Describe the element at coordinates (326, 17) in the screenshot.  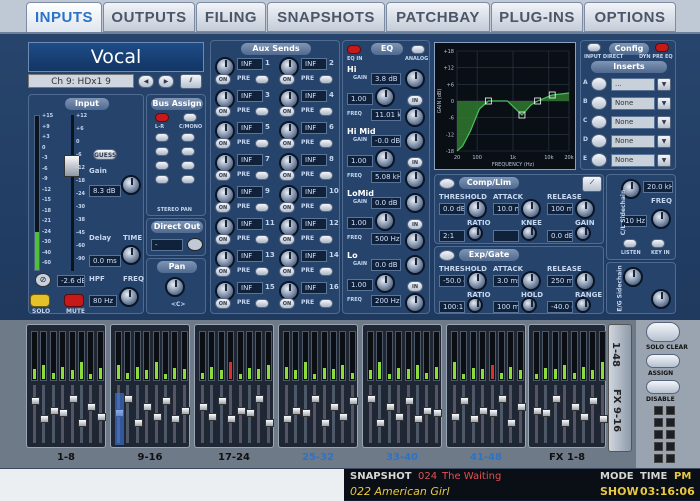
I see `tab-snapshots: SNAPSHOTS` at that location.